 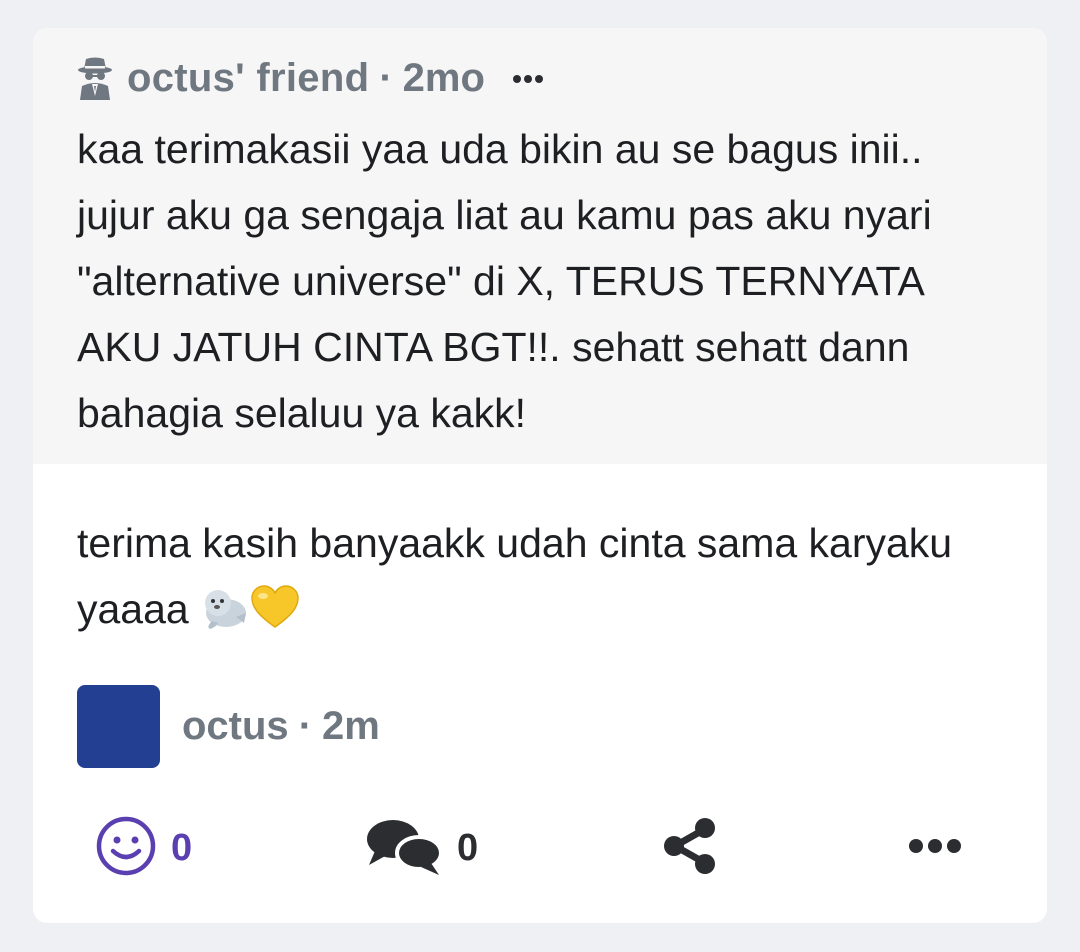 What do you see at coordinates (248, 78) in the screenshot?
I see `question-author: octus' friend` at bounding box center [248, 78].